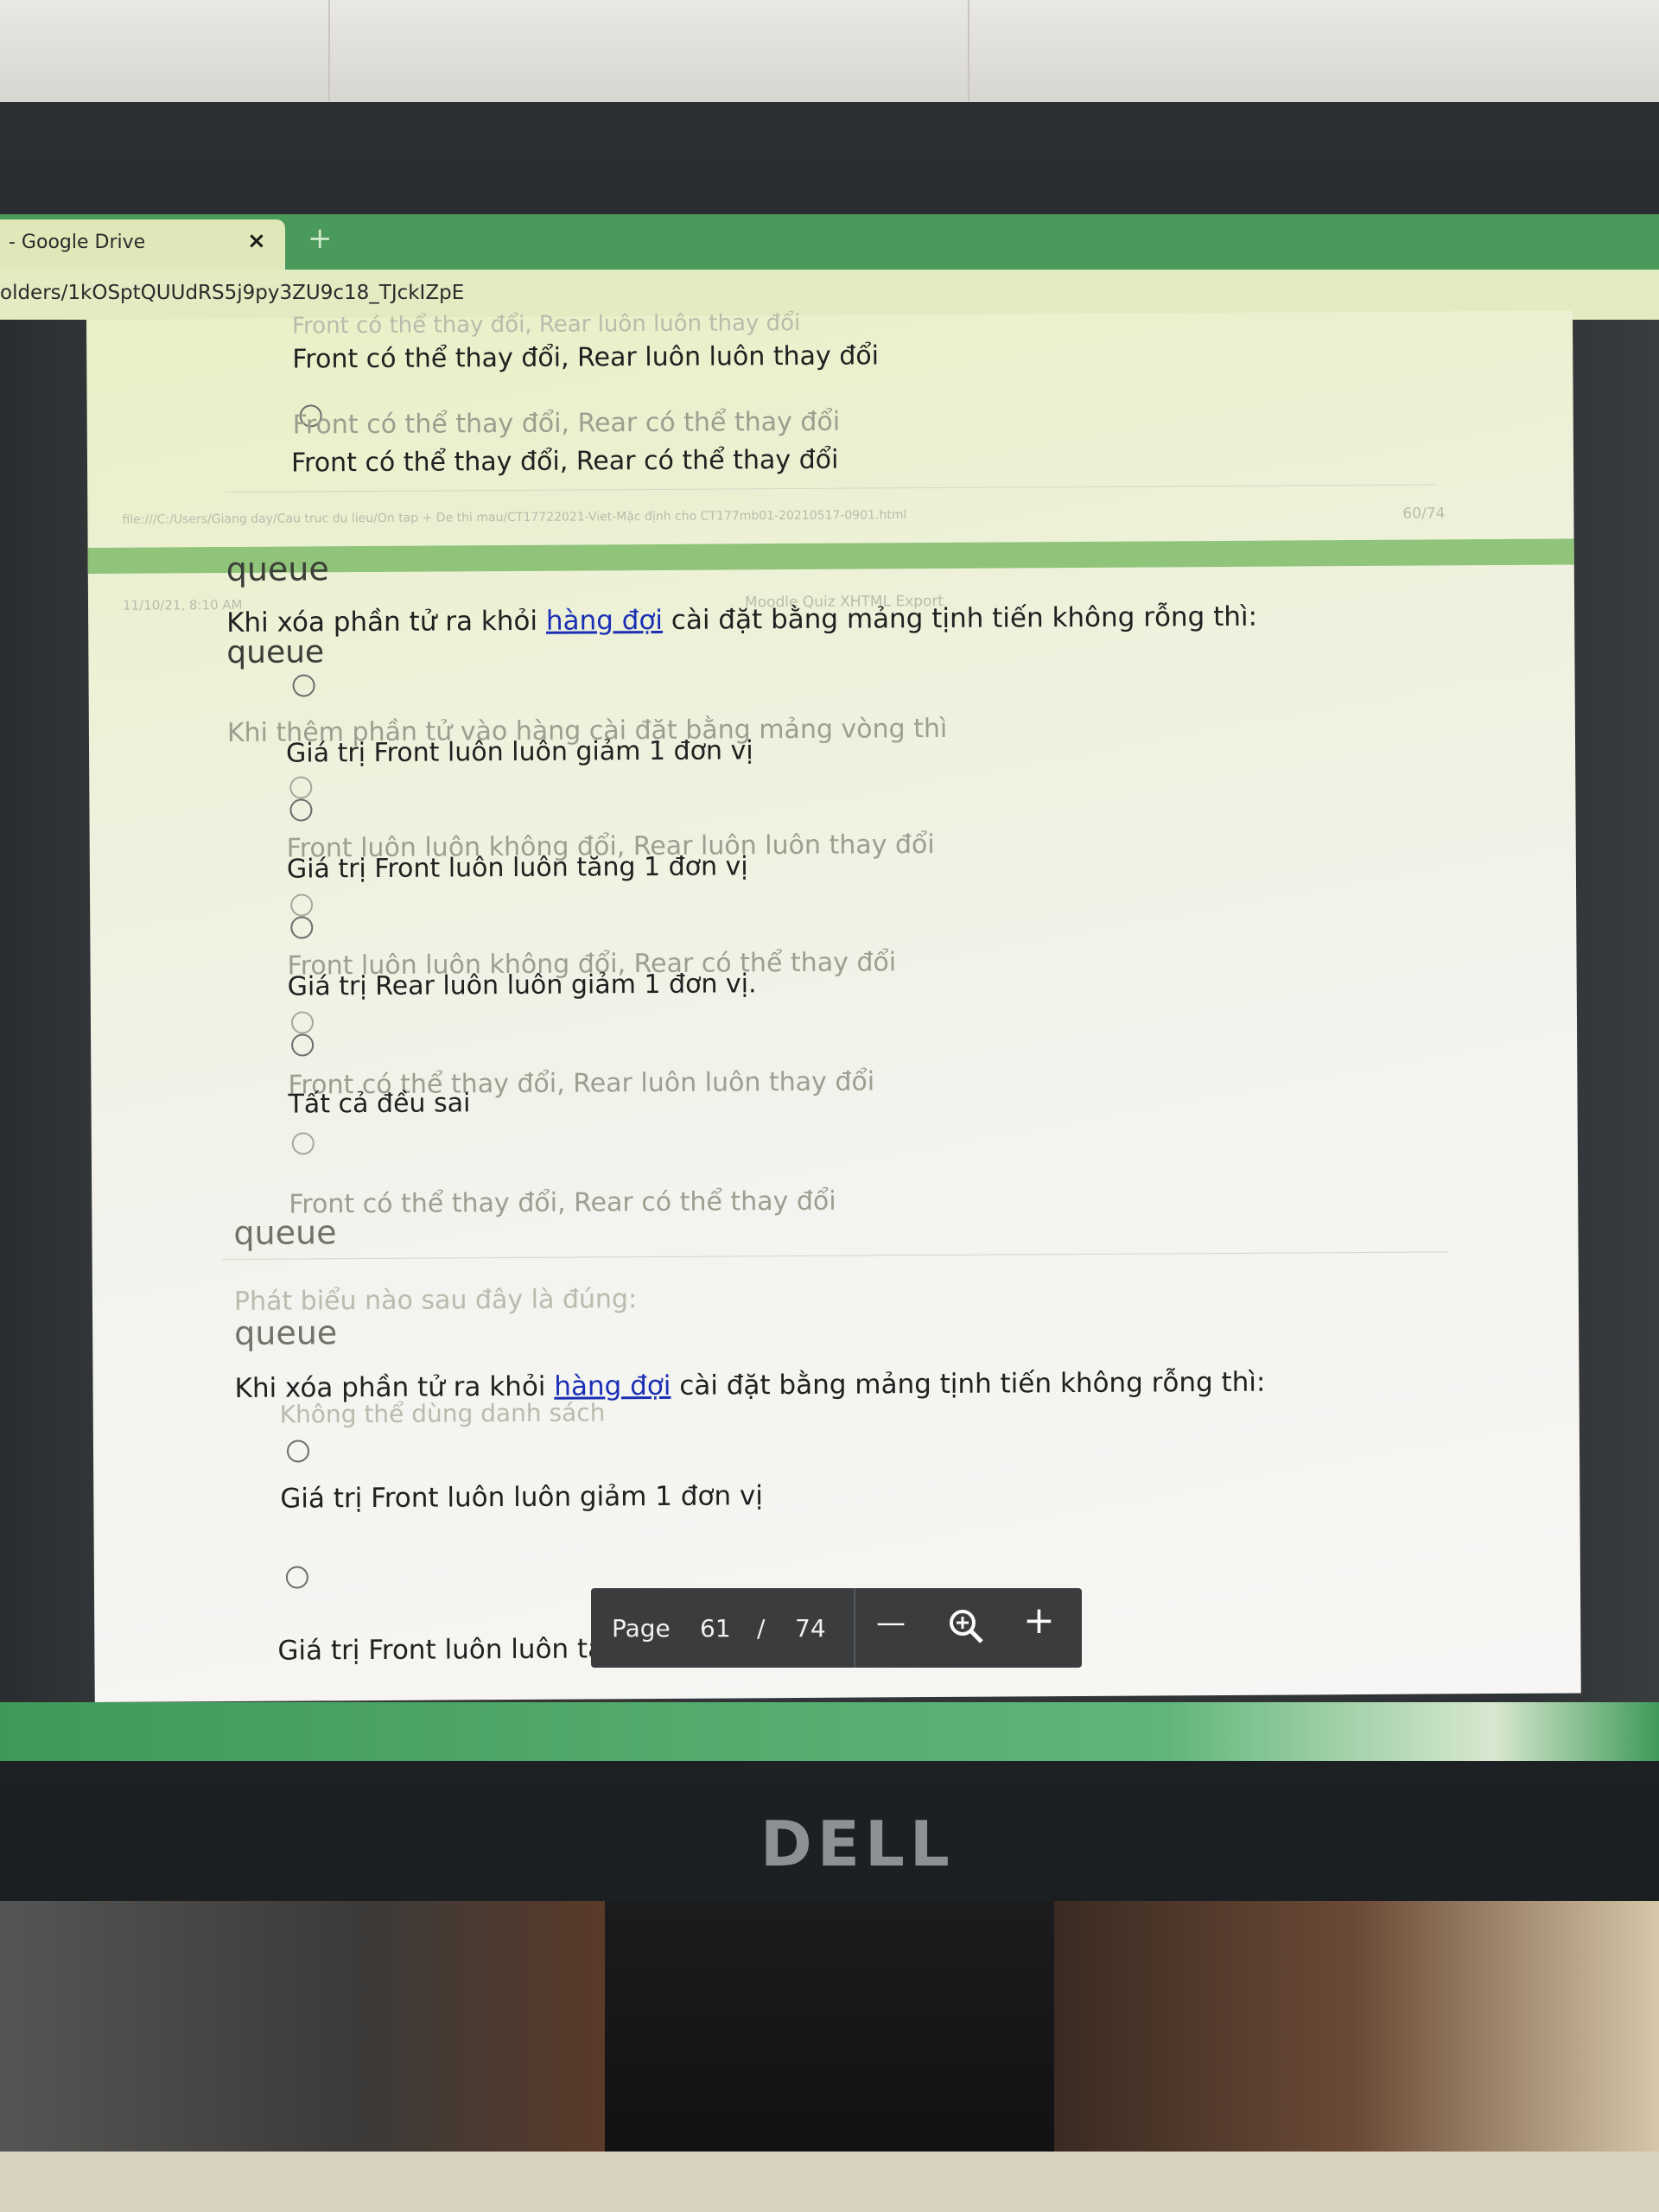 The height and width of the screenshot is (2212, 1659). I want to click on ghost-category: queue, so click(275, 652).